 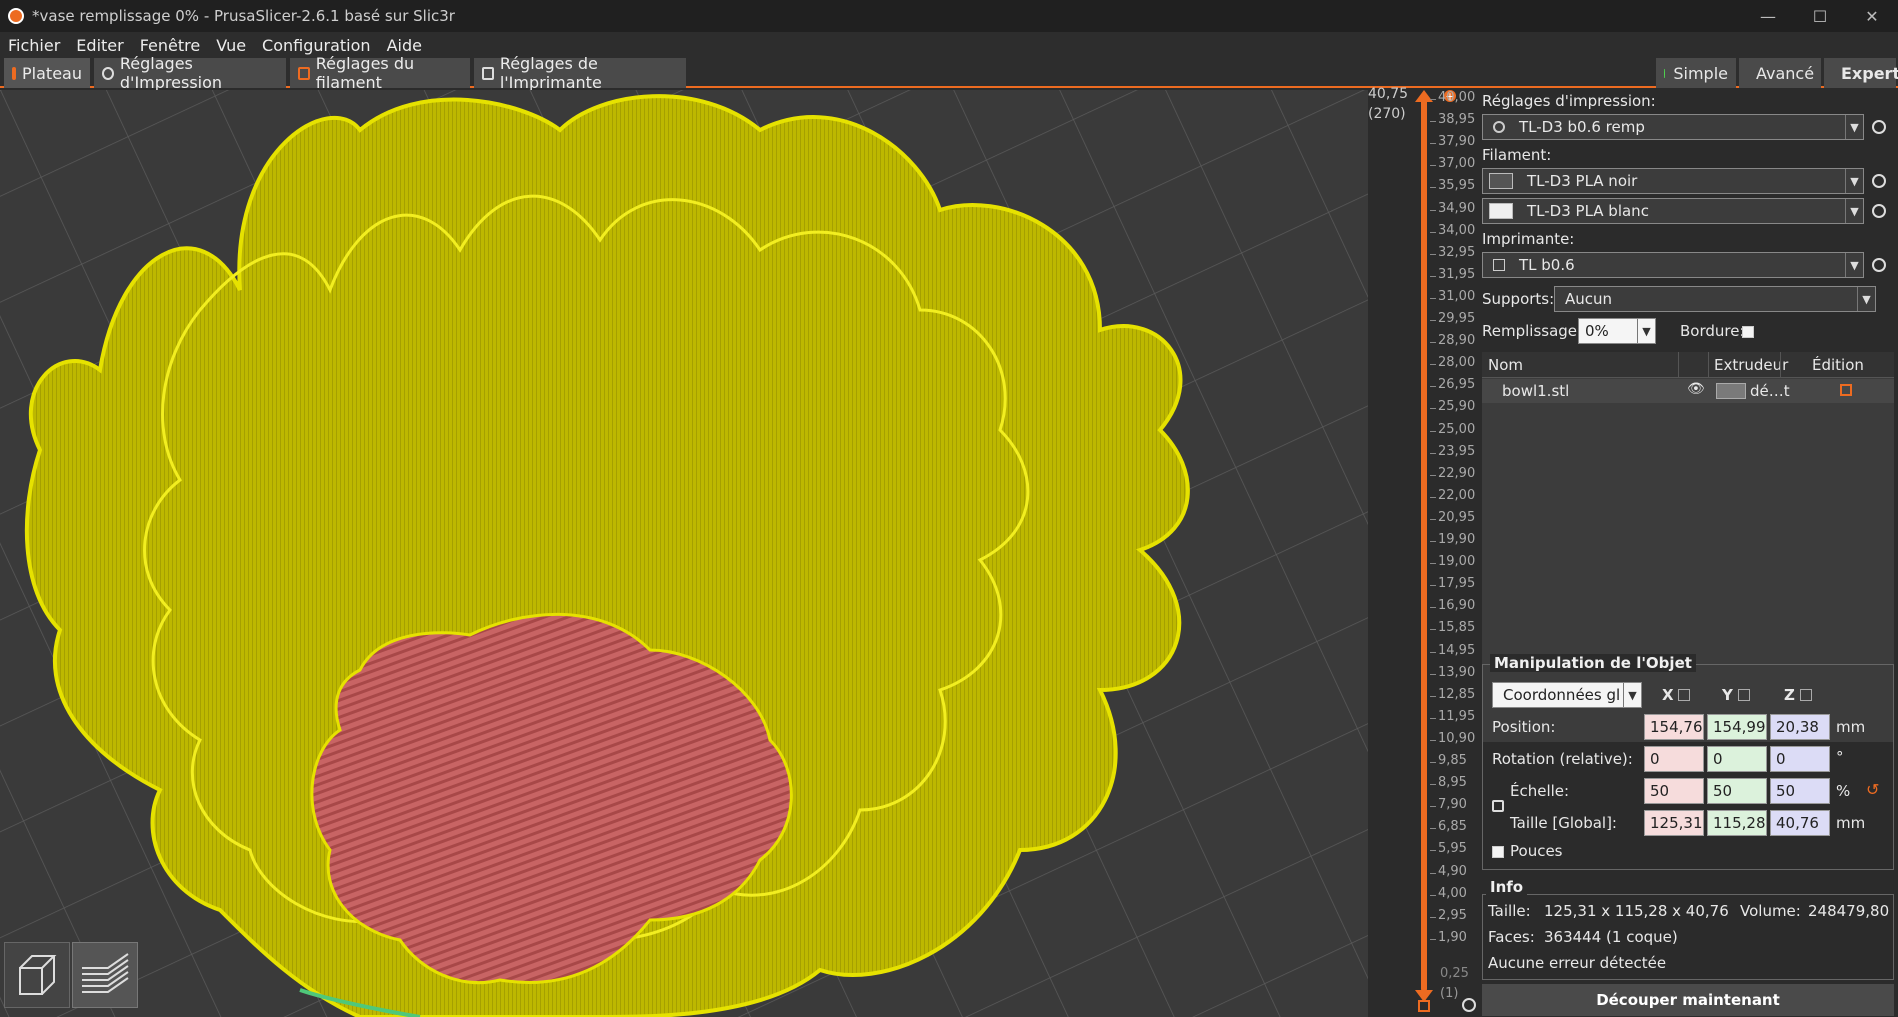 I want to click on slider-tick-label: 8,95, so click(x=1452, y=783).